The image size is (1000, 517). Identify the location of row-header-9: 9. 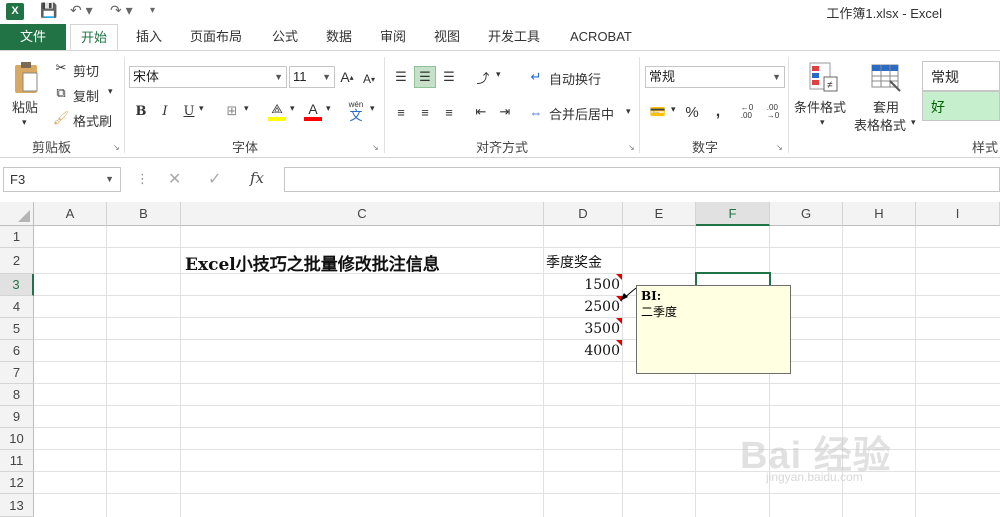
(17, 417).